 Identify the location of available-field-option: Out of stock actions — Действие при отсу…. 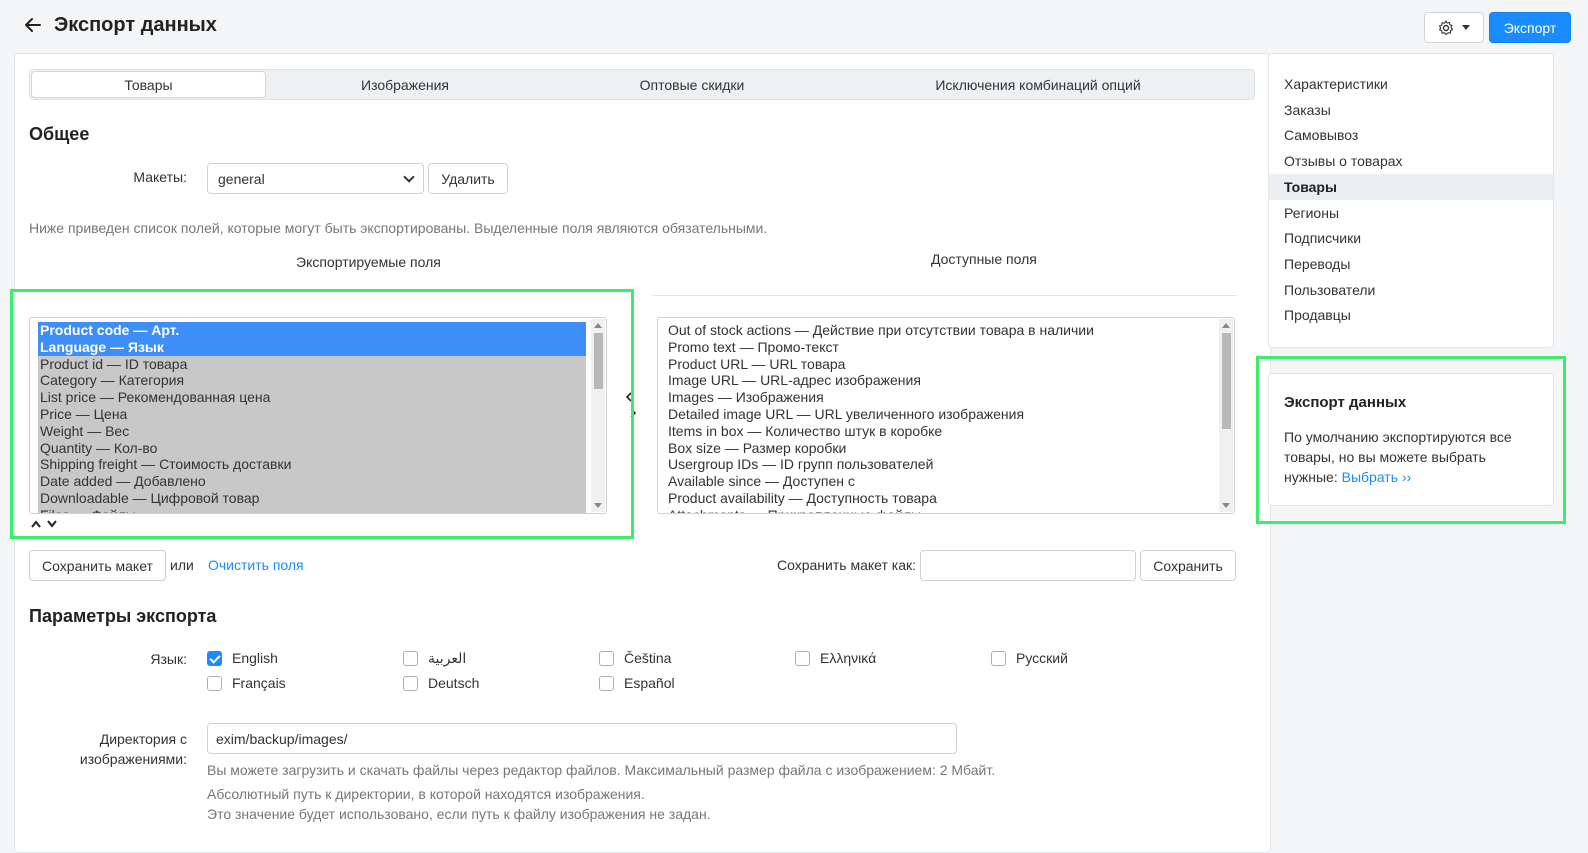
(940, 330).